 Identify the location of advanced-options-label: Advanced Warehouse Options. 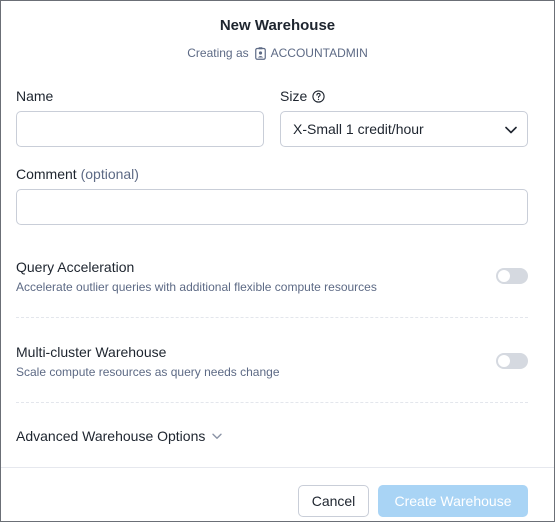
(111, 436).